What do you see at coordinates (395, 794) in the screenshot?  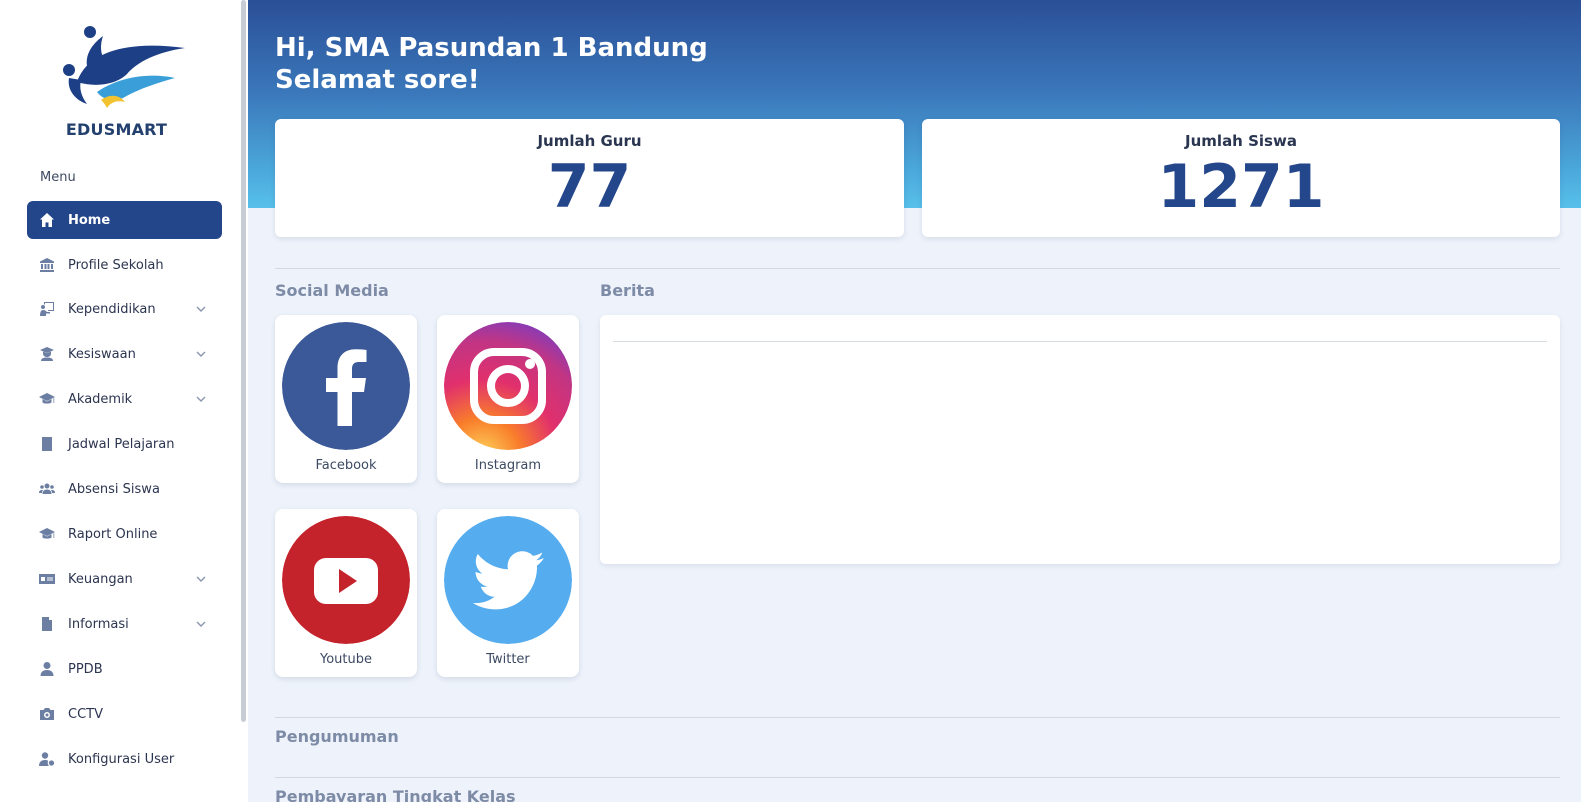 I see `payment-class-title: Pembayaran Tingkat Kelas` at bounding box center [395, 794].